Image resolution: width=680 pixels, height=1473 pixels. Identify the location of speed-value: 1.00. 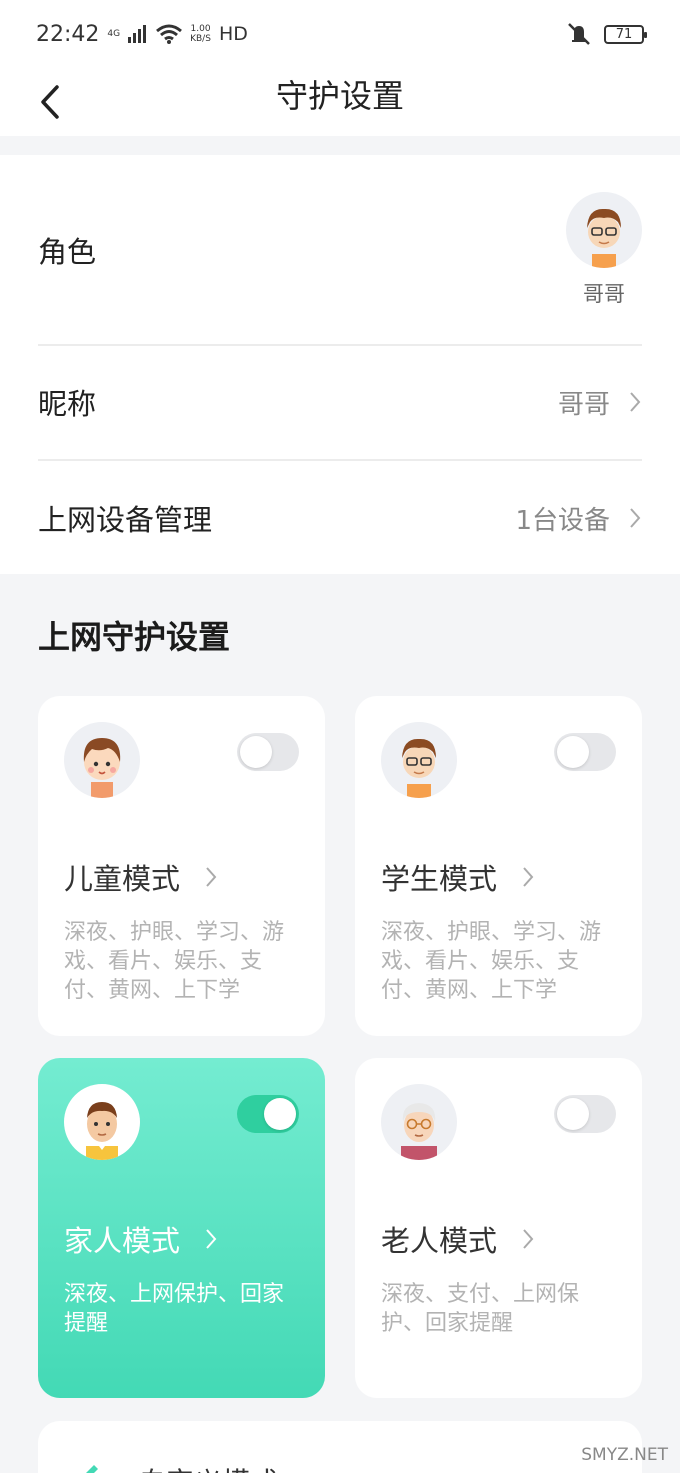
(200, 29).